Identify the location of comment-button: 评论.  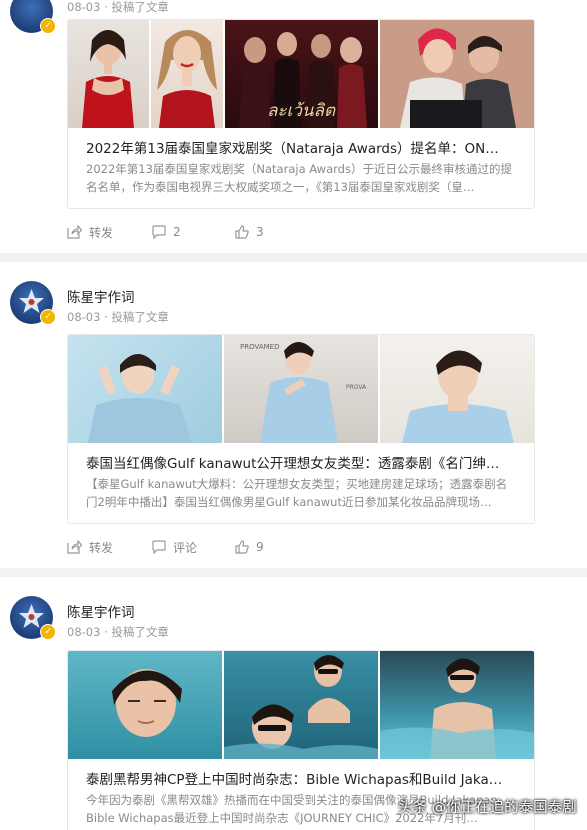
(174, 547).